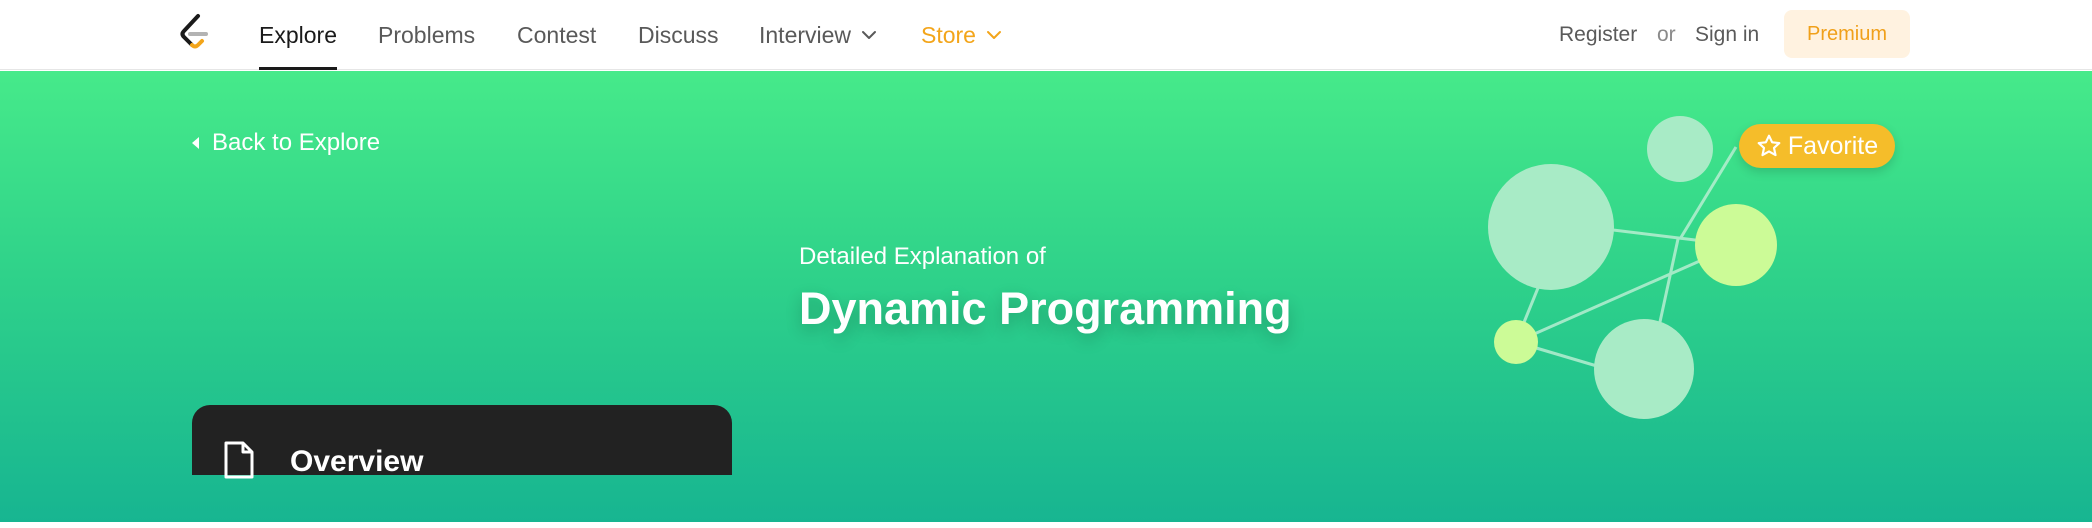 The height and width of the screenshot is (528, 2092). I want to click on leetcode-logo-icon, so click(196, 33).